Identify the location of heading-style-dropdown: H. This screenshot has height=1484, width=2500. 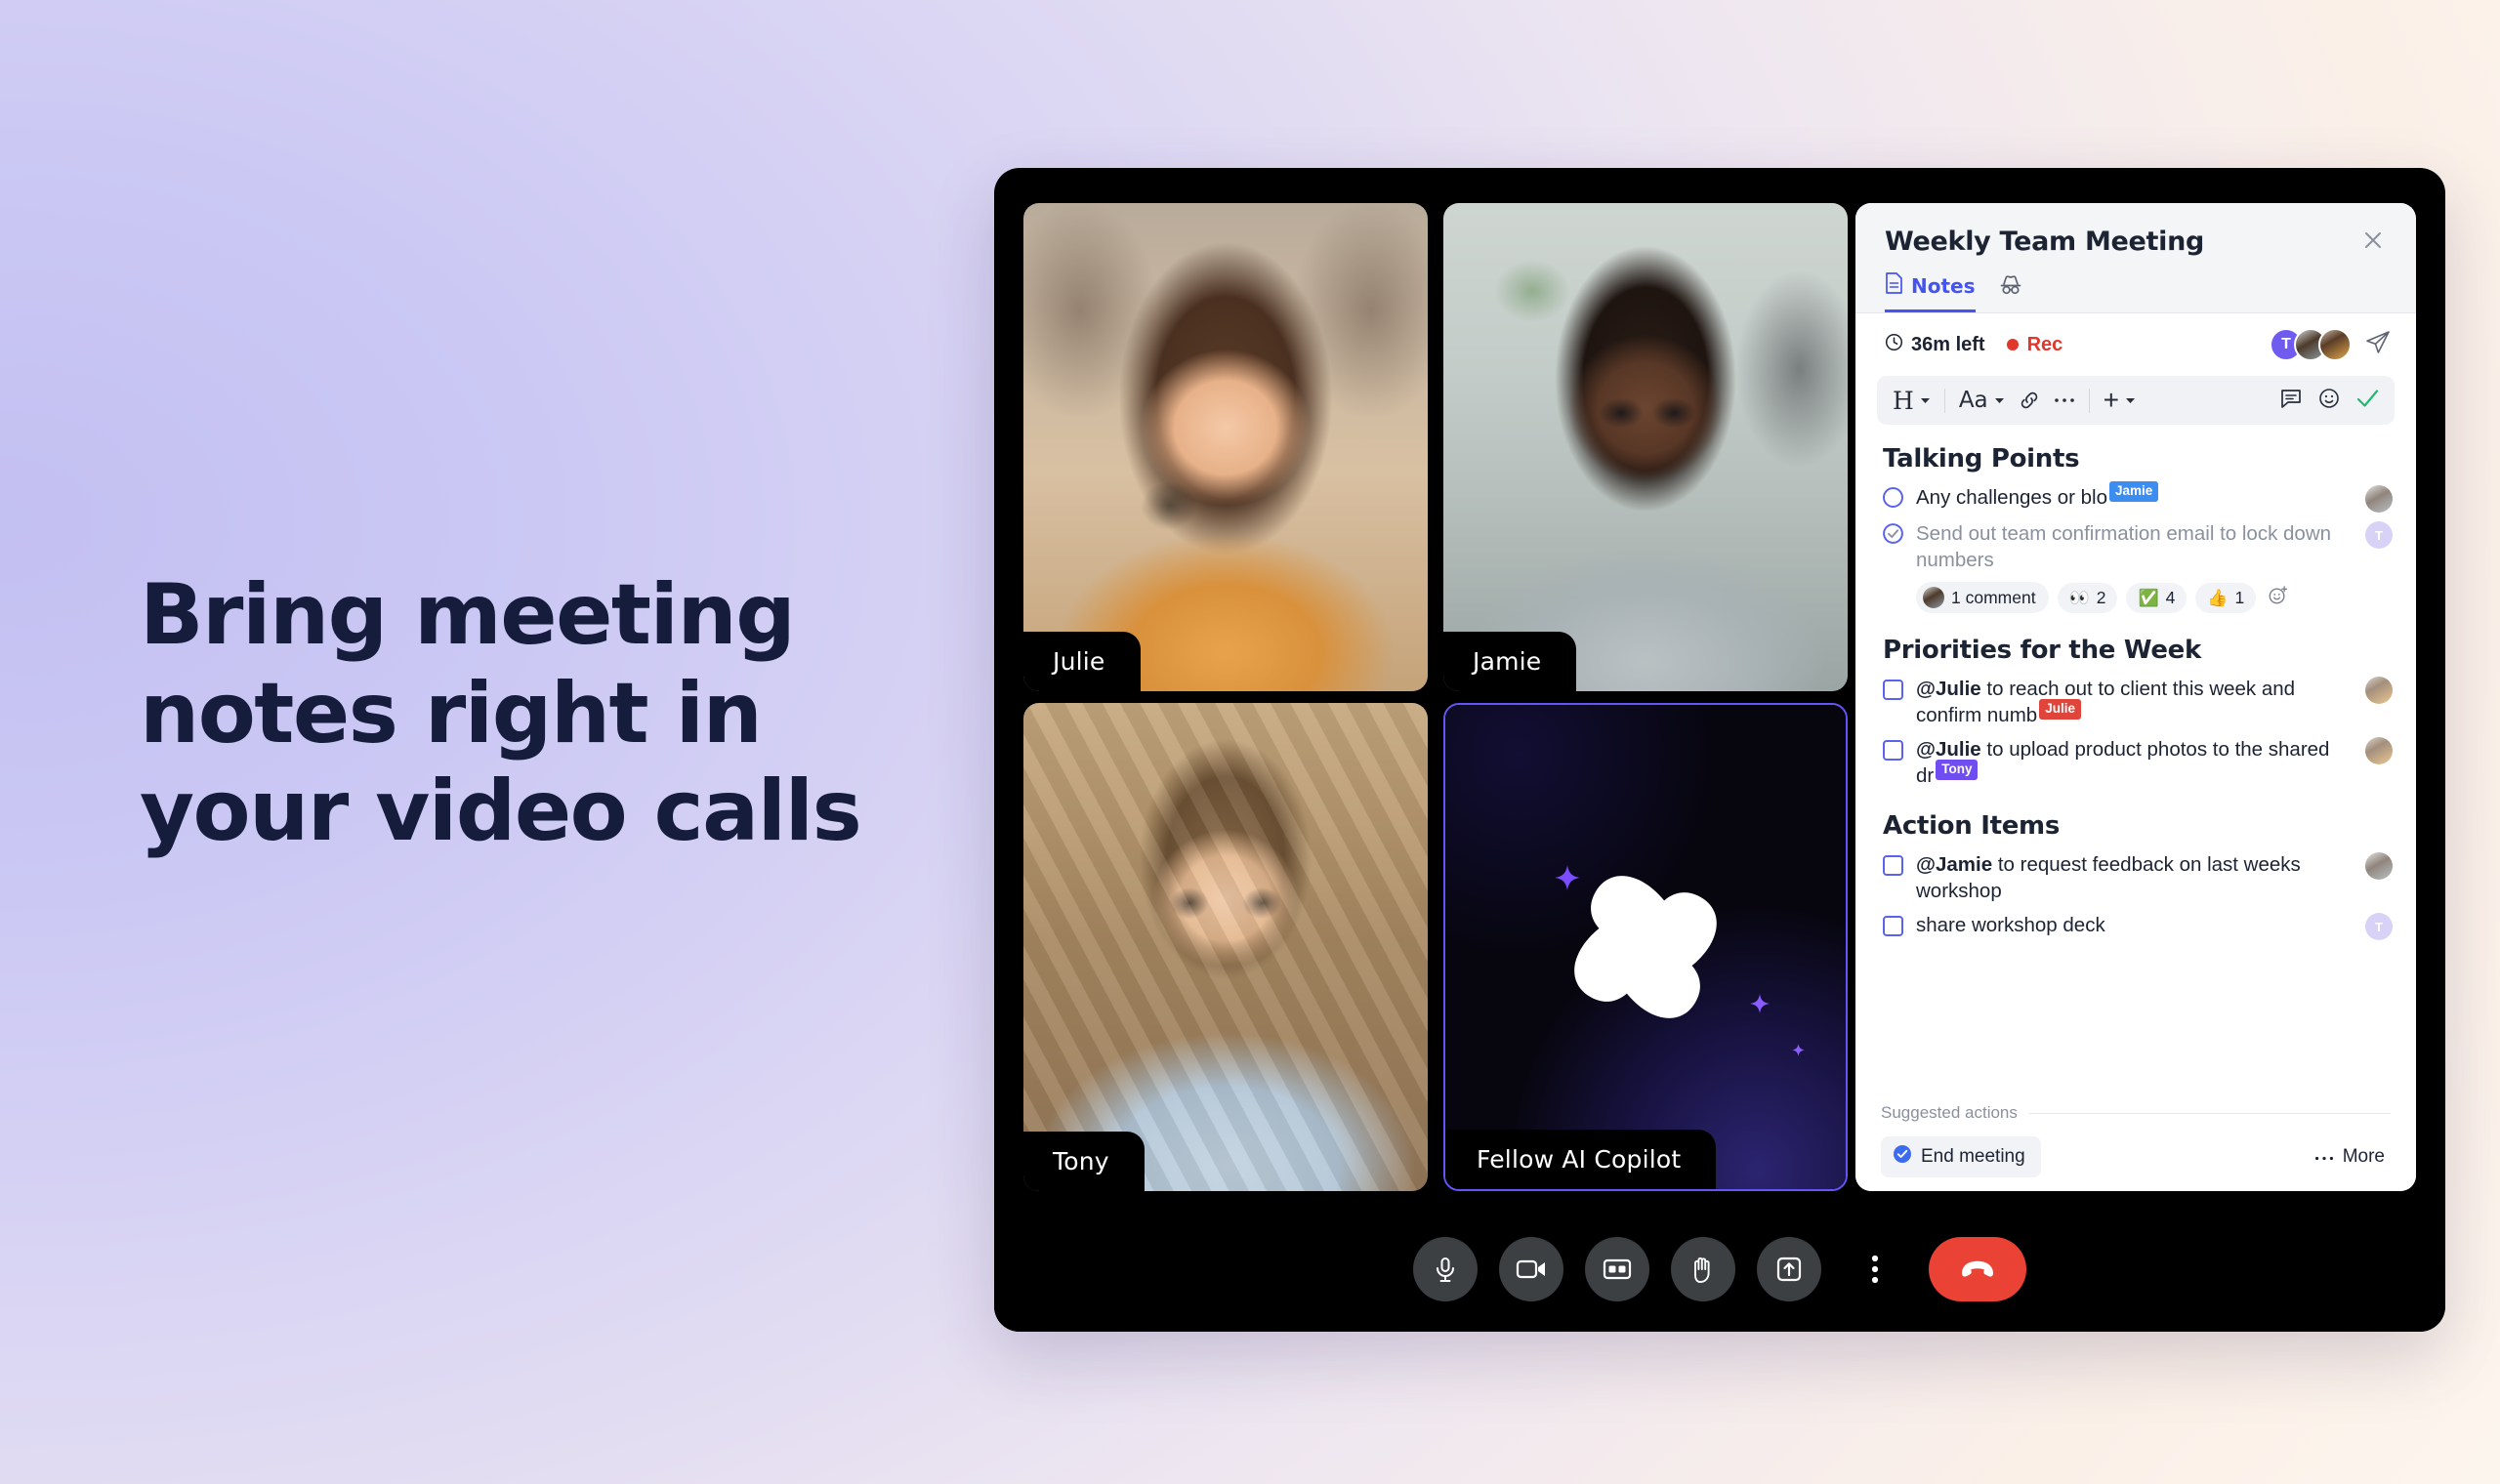
(1912, 401).